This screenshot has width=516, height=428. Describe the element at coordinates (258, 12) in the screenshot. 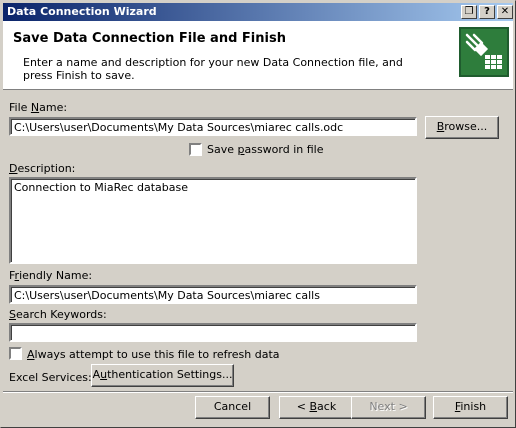

I see `title-bar: Data Connection Wizard ❐ ? ✕` at that location.